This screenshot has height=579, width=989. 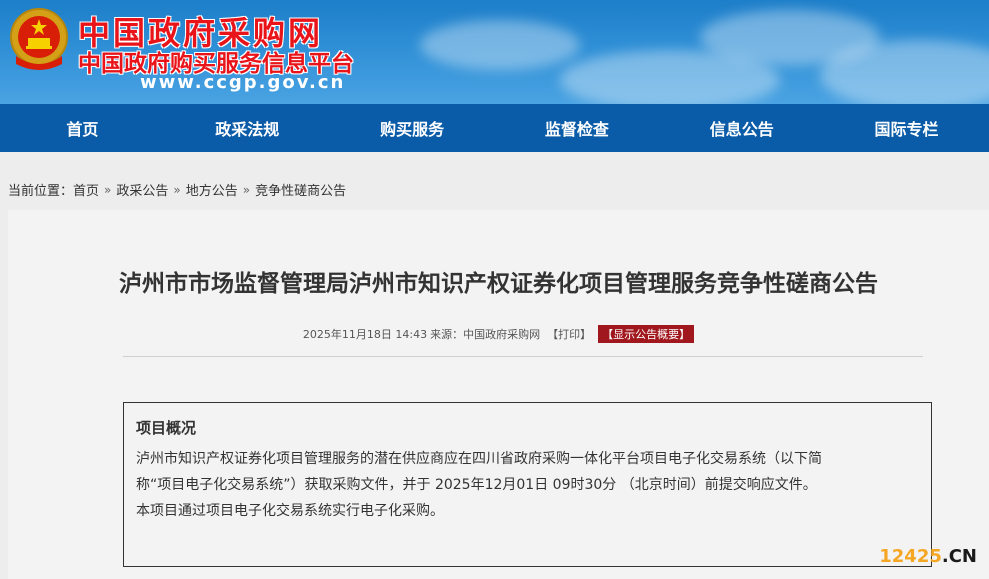 I want to click on nav-item-regulations: 政采法规, so click(x=247, y=128).